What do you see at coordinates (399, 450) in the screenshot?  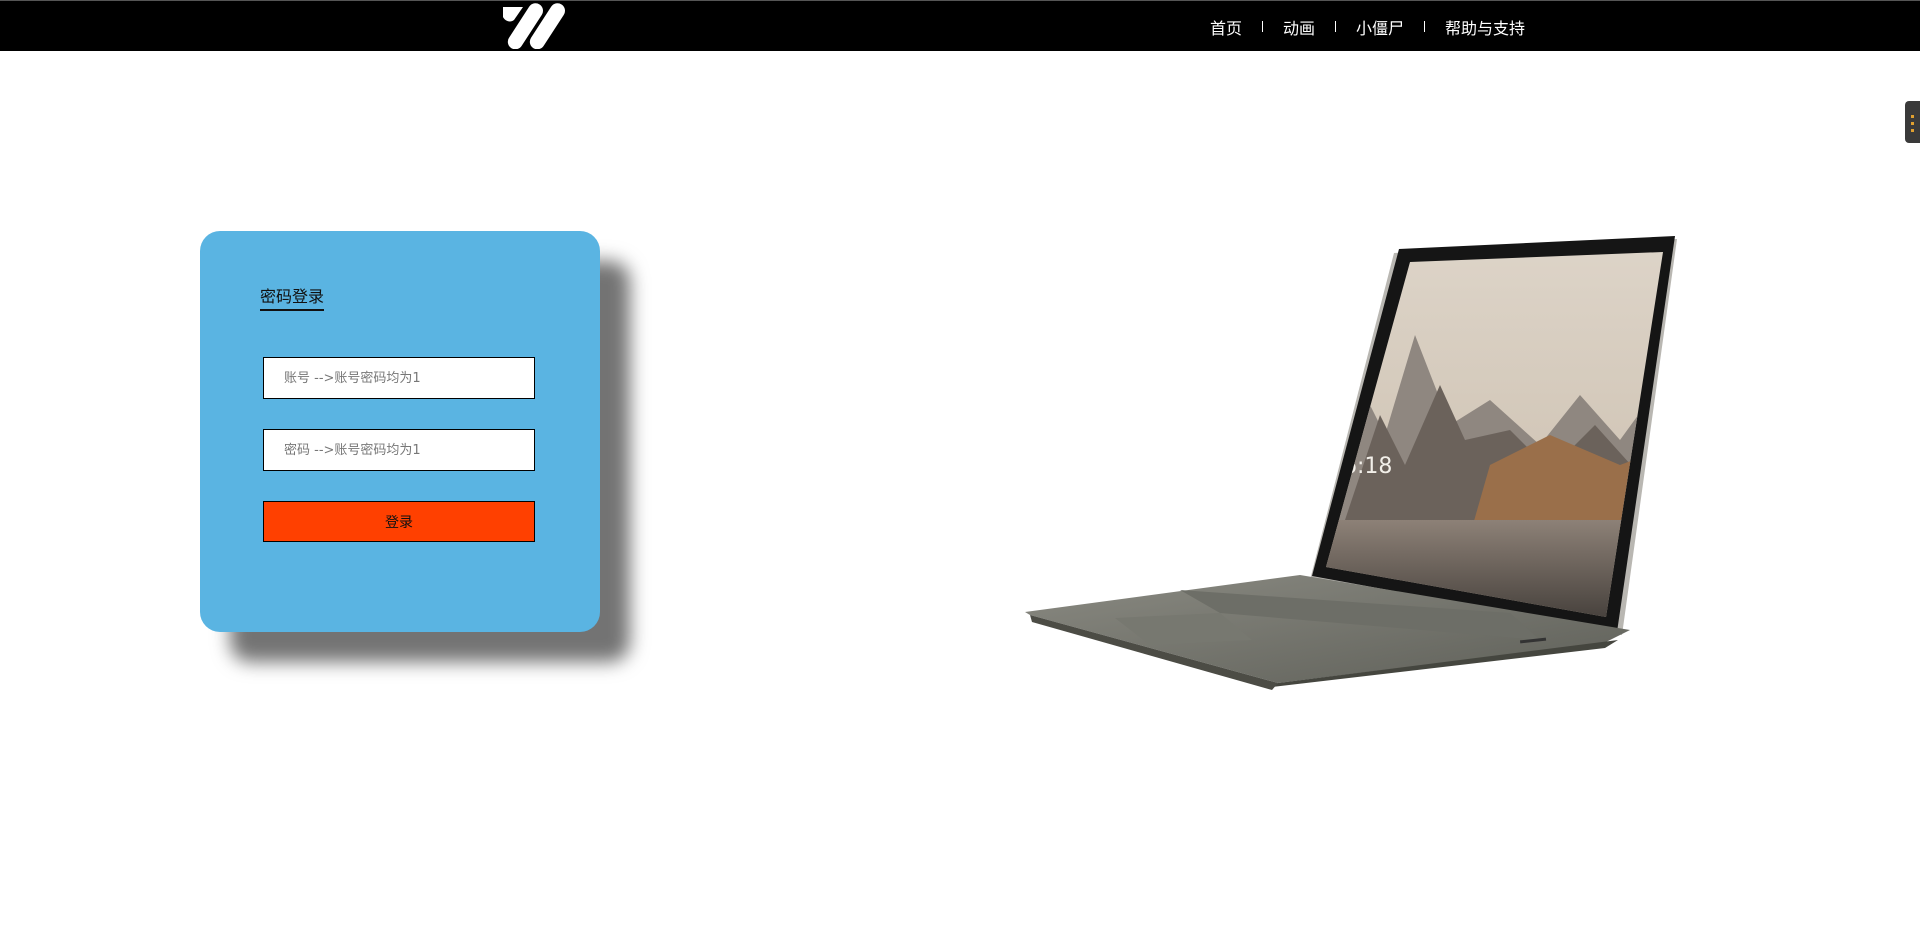 I see `password-input` at bounding box center [399, 450].